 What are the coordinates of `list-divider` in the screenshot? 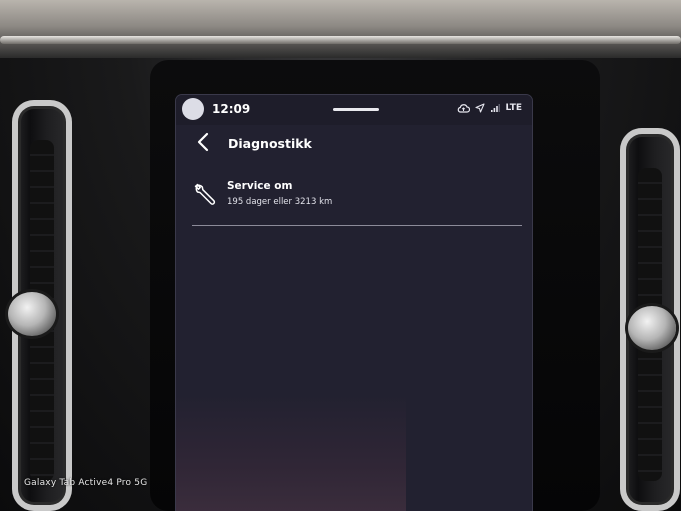 It's located at (357, 225).